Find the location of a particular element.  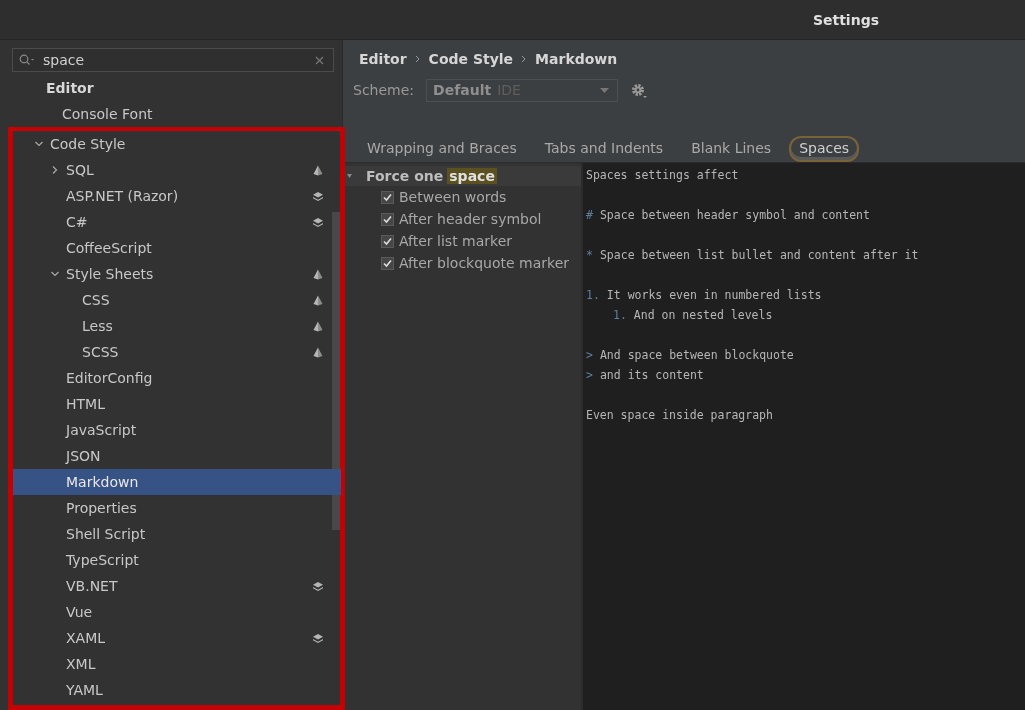

code-line: and its content is located at coordinates (651, 375).